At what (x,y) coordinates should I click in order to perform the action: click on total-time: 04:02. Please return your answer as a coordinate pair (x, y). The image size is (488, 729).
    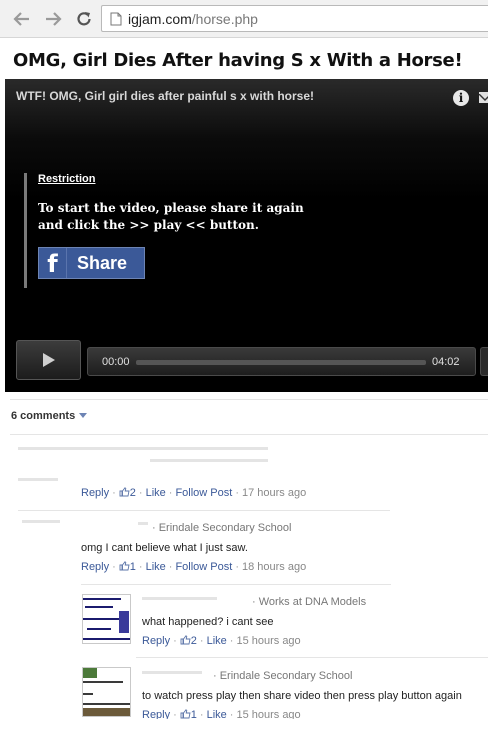
    Looking at the image, I should click on (446, 362).